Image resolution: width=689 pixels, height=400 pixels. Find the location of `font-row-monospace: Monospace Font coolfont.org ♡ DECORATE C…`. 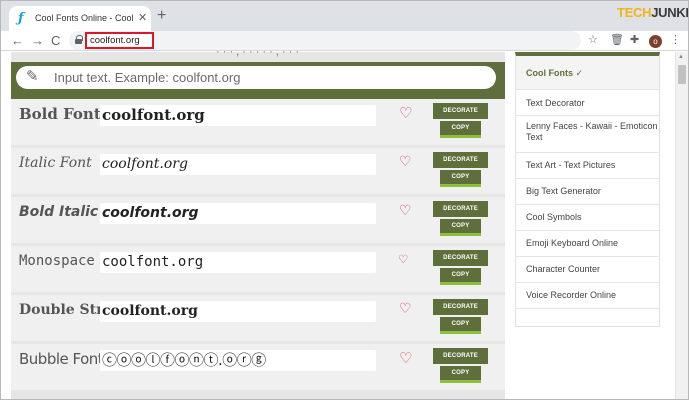

font-row-monospace: Monospace Font coolfont.org ♡ DECORATE C… is located at coordinates (258, 269).